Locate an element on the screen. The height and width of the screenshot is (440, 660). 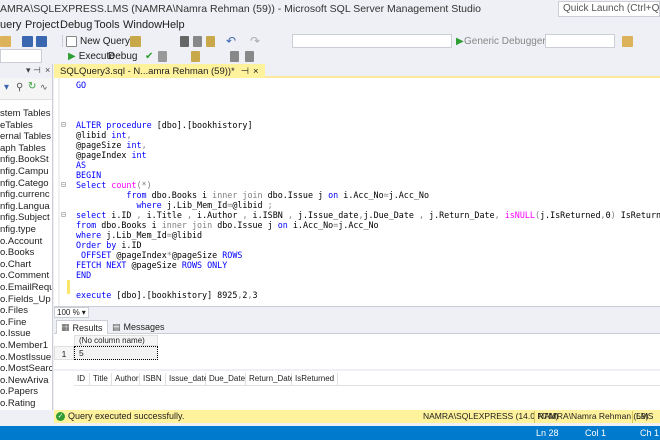
debugger-dropdown: Generic Debugger is located at coordinates (505, 41).